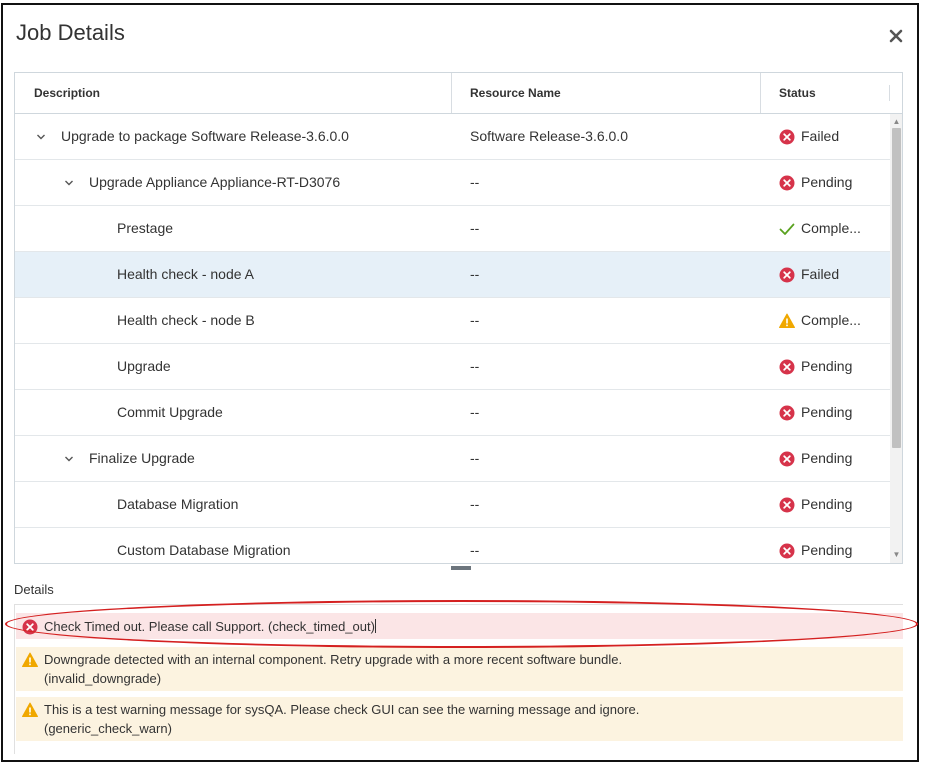  Describe the element at coordinates (896, 36) in the screenshot. I see `close-icon` at that location.